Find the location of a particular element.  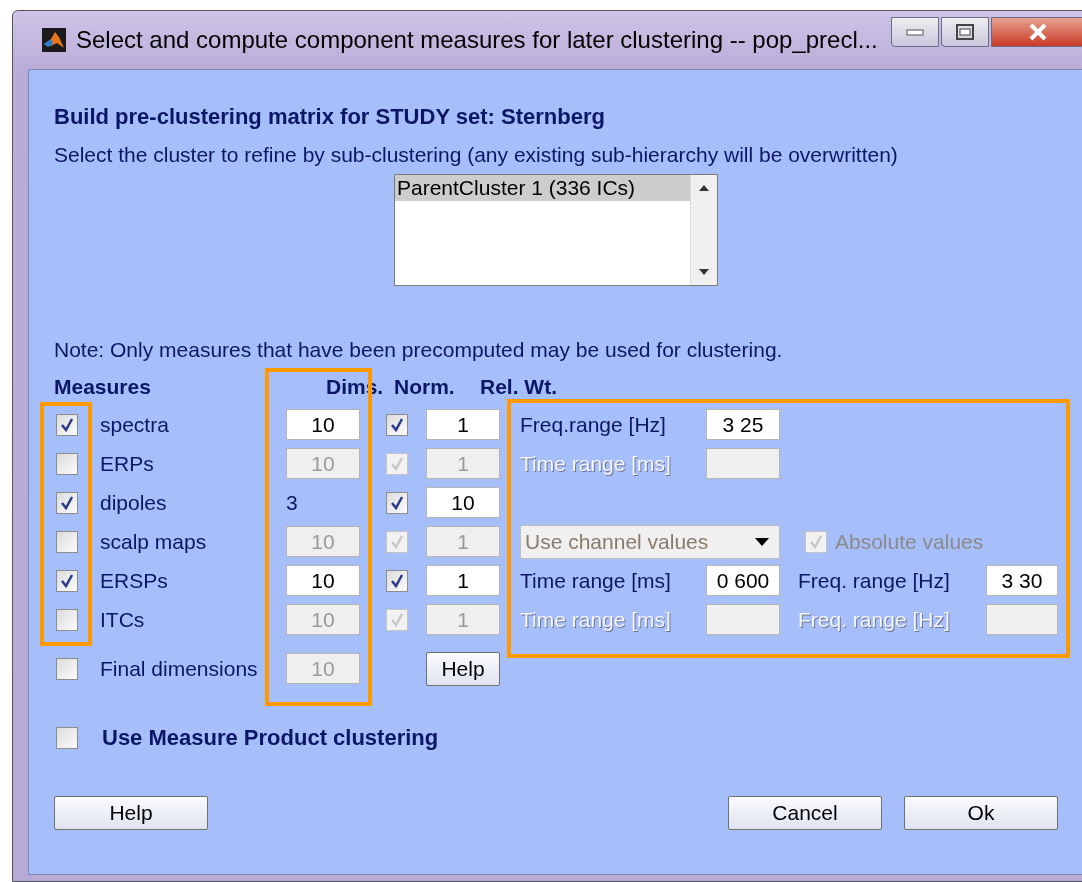

maximize-button is located at coordinates (965, 32).